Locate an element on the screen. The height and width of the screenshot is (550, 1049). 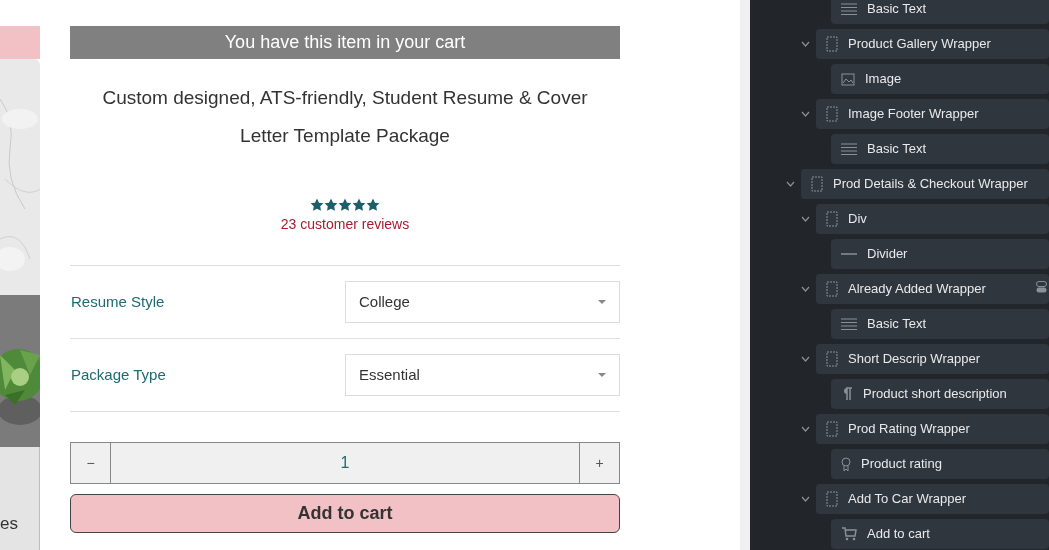
cart-icon is located at coordinates (849, 534).